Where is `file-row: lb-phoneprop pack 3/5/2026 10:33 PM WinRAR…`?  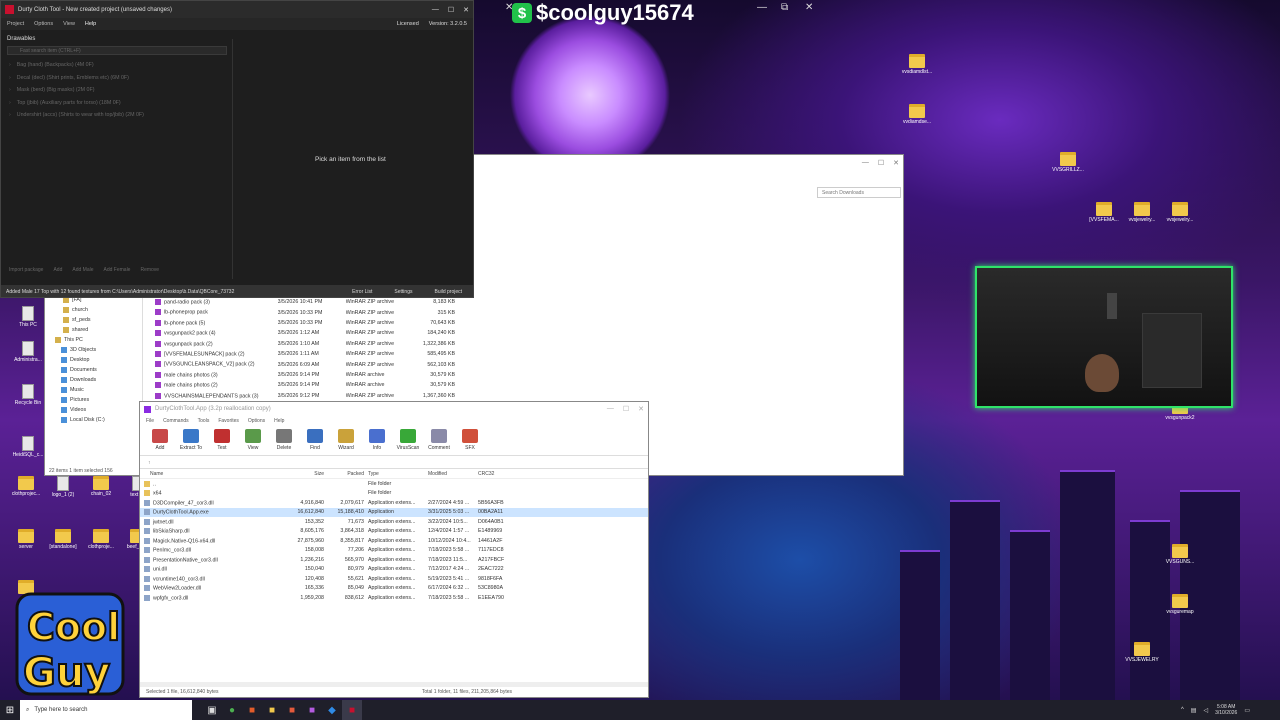
file-row: lb-phoneprop pack 3/5/2026 10:33 PM WinRAR… is located at coordinates (305, 312).